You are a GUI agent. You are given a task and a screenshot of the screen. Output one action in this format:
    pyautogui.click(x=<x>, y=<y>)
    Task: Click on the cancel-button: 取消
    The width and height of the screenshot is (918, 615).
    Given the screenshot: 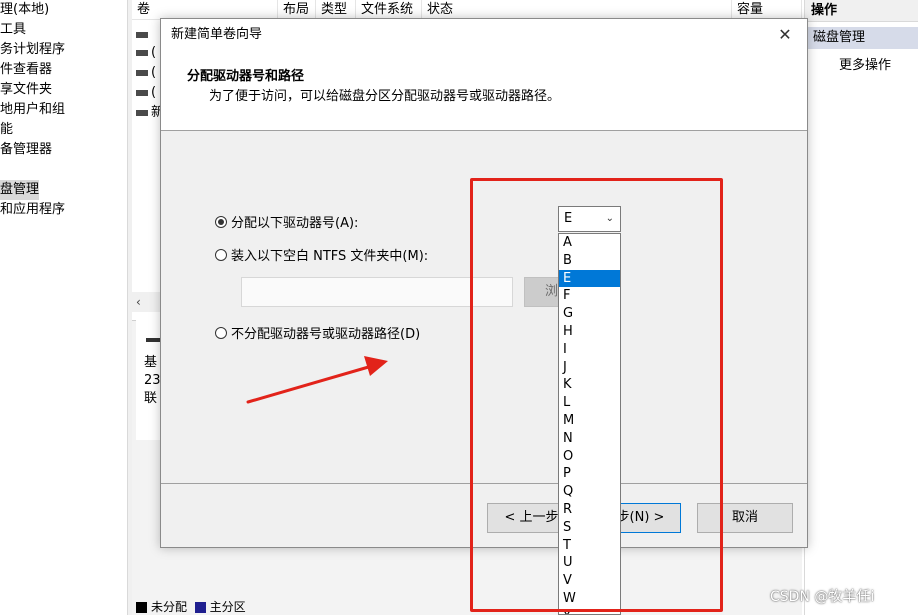 What is the action you would take?
    pyautogui.click(x=745, y=518)
    